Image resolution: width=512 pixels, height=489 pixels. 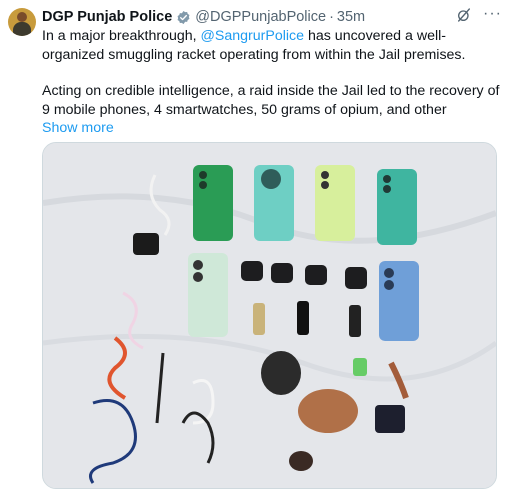 I want to click on text-prefix: In a major breakthrough,, so click(x=121, y=36).